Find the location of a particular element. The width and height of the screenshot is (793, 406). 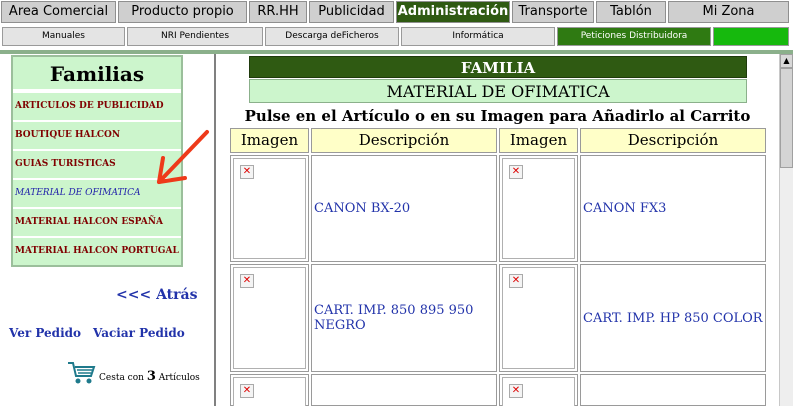

cart-suffix: Artículos is located at coordinates (179, 378).